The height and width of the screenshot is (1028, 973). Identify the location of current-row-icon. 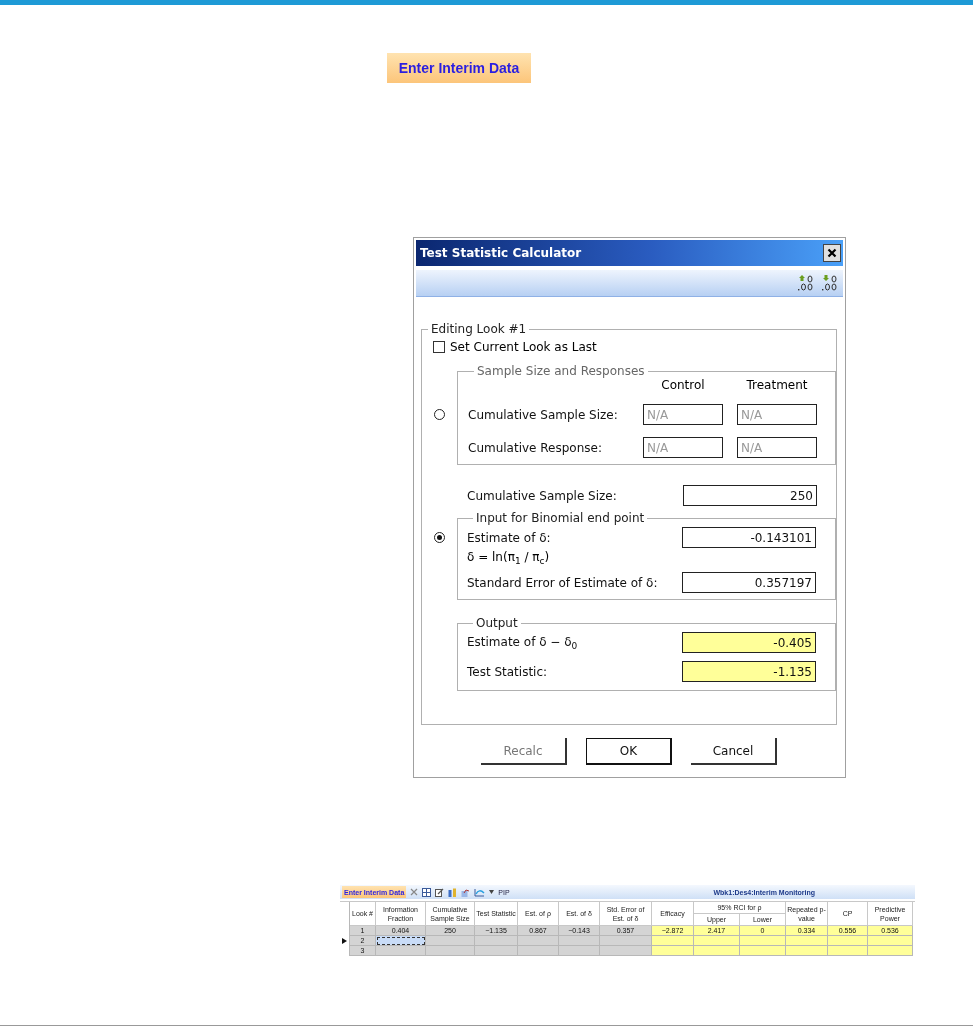
(344, 941).